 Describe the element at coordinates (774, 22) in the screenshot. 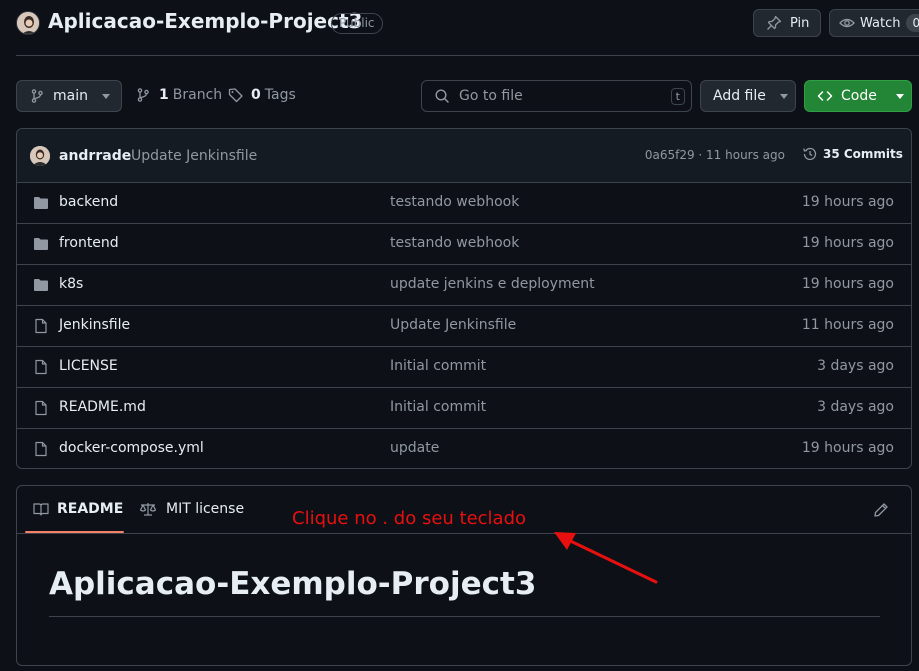

I see `pin-icon` at that location.